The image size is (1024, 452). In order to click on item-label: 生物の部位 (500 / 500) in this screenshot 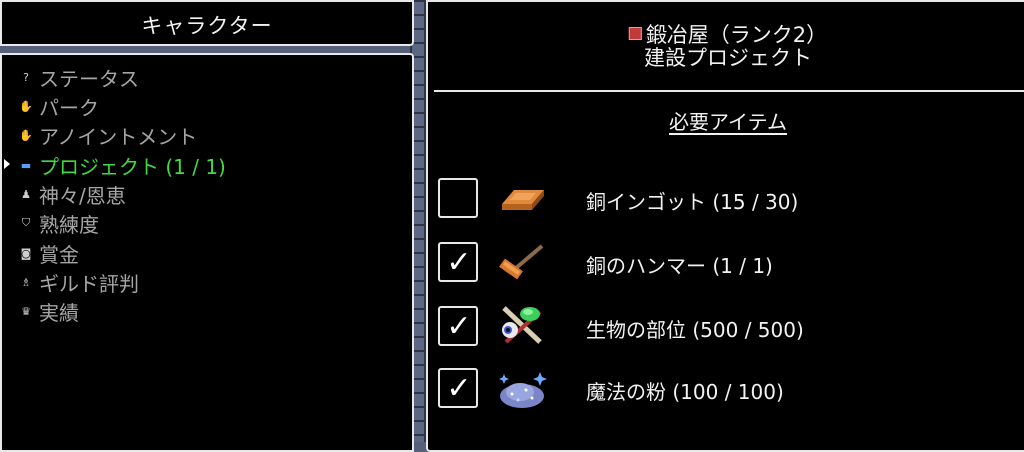, I will do `click(695, 330)`.